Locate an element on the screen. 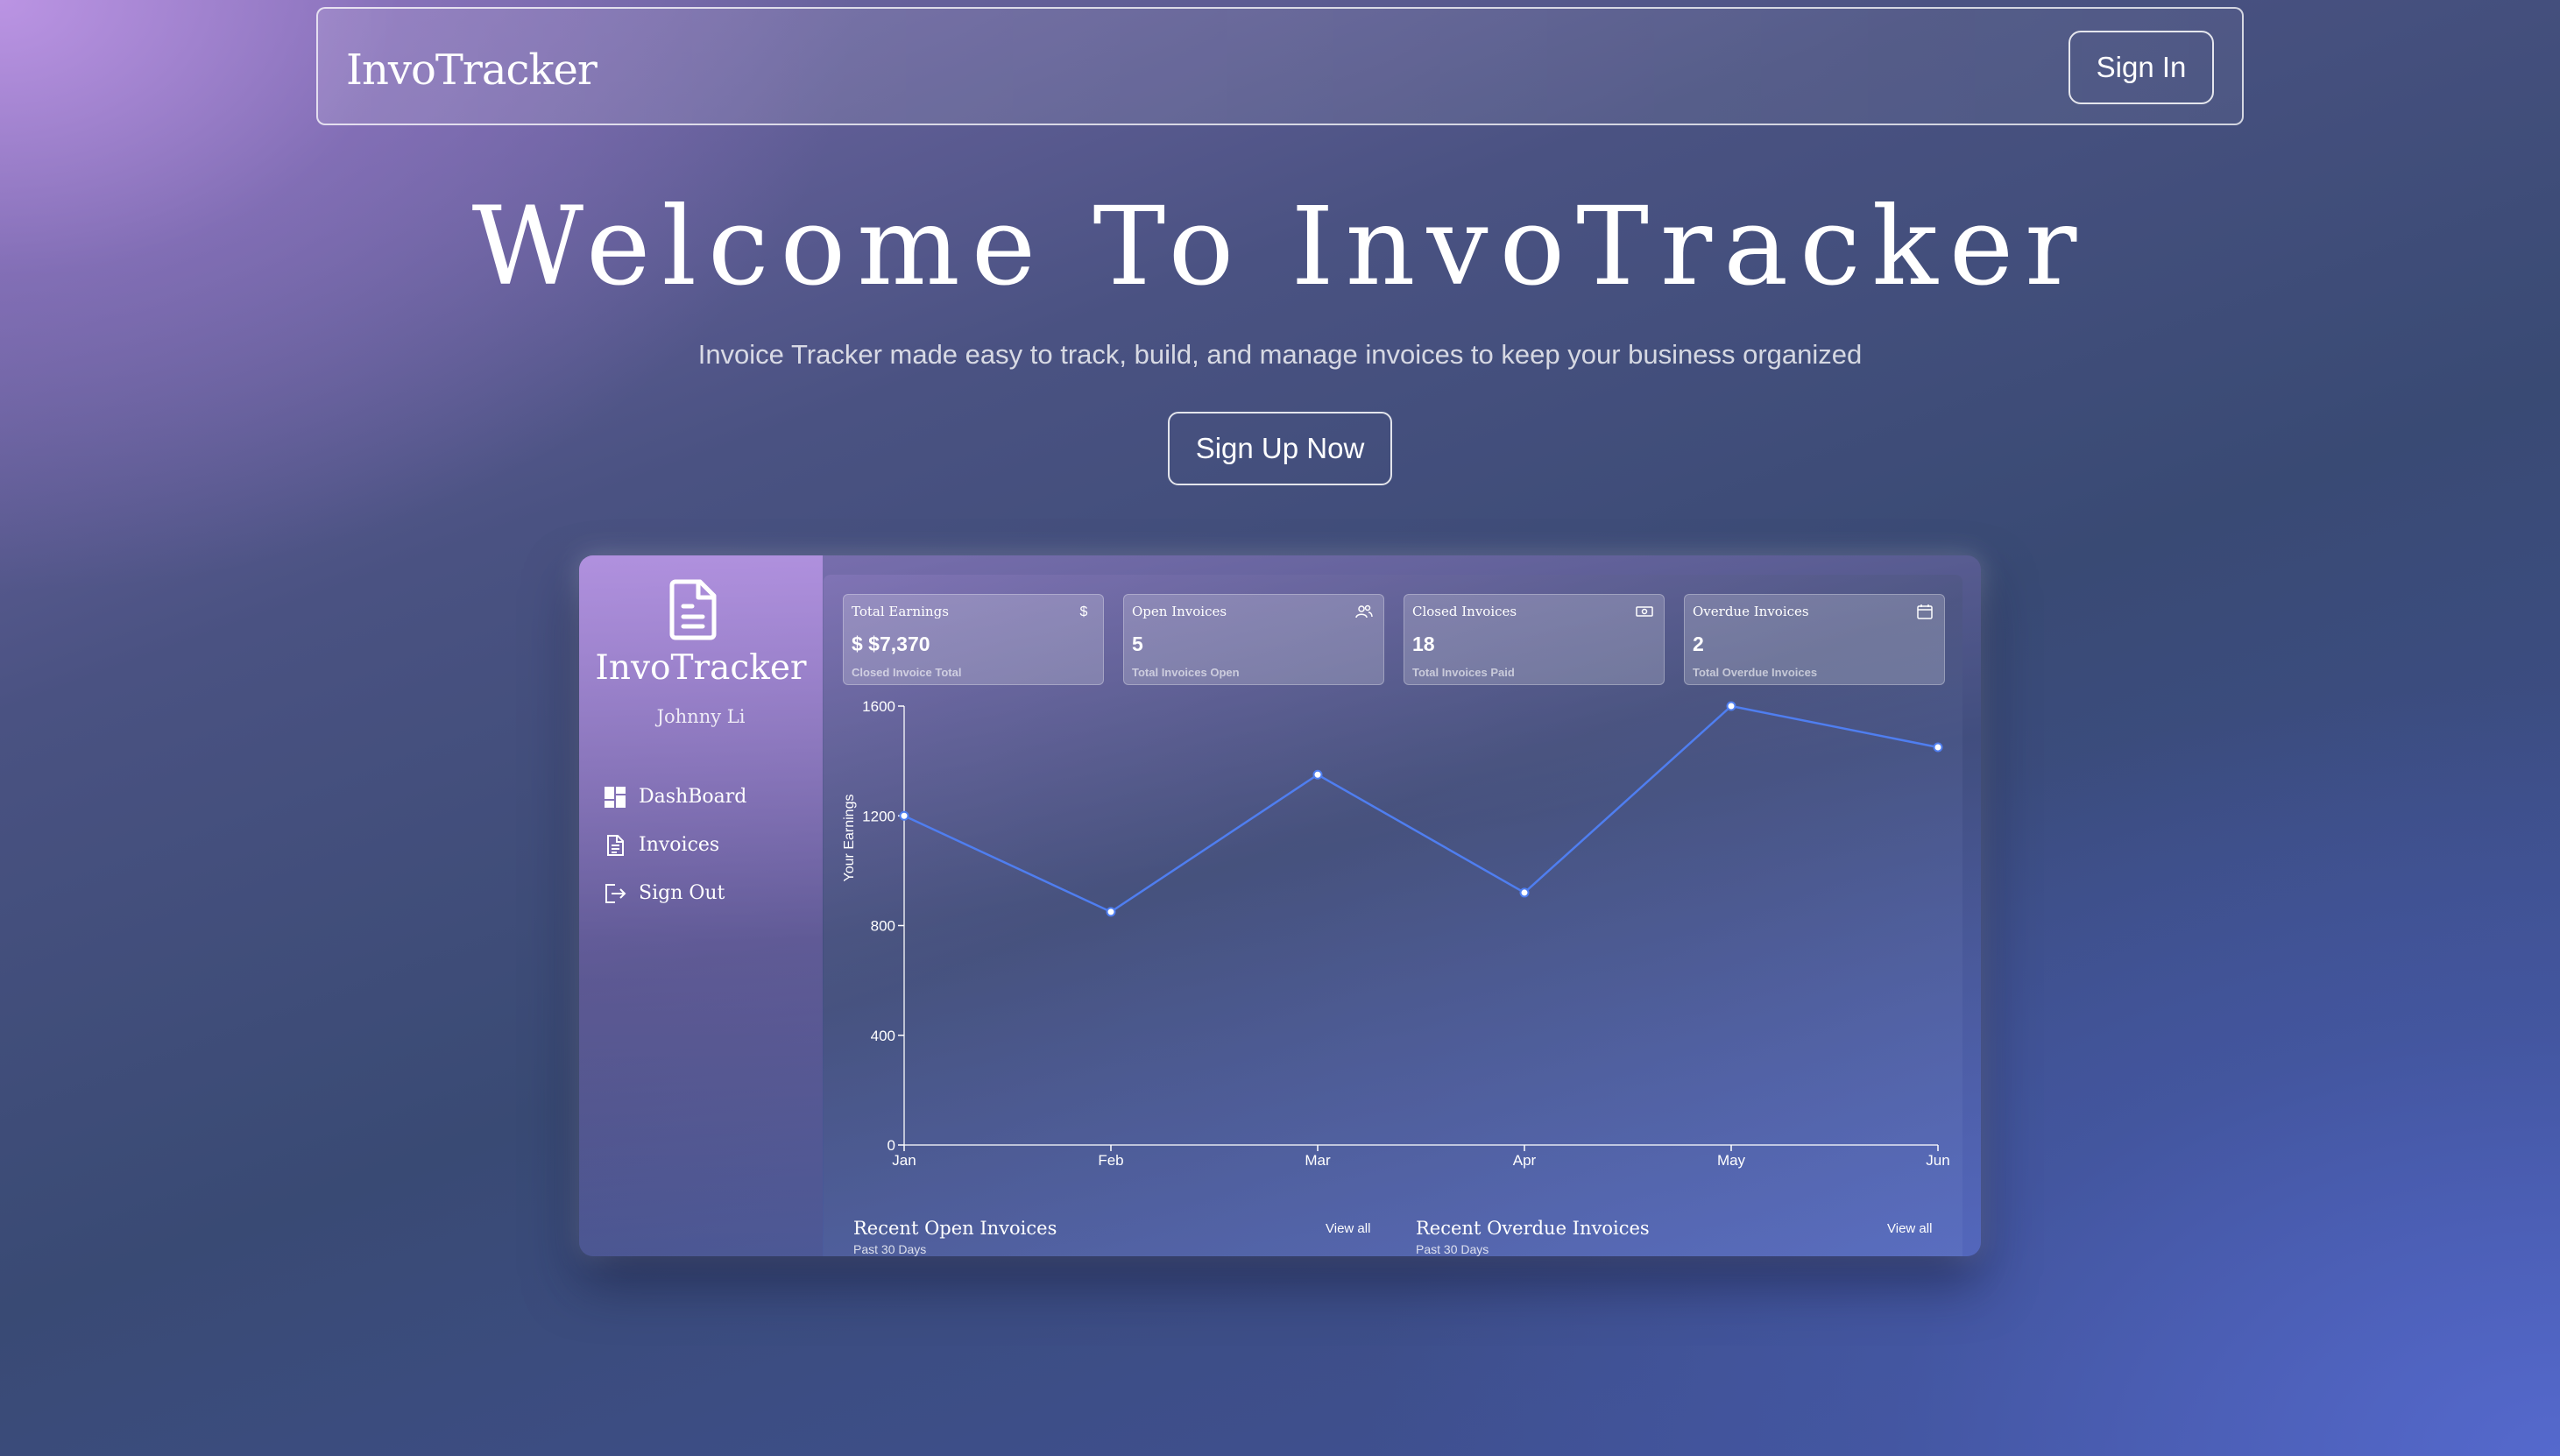 The height and width of the screenshot is (1456, 2560). sign-in-button: Sign In is located at coordinates (2141, 67).